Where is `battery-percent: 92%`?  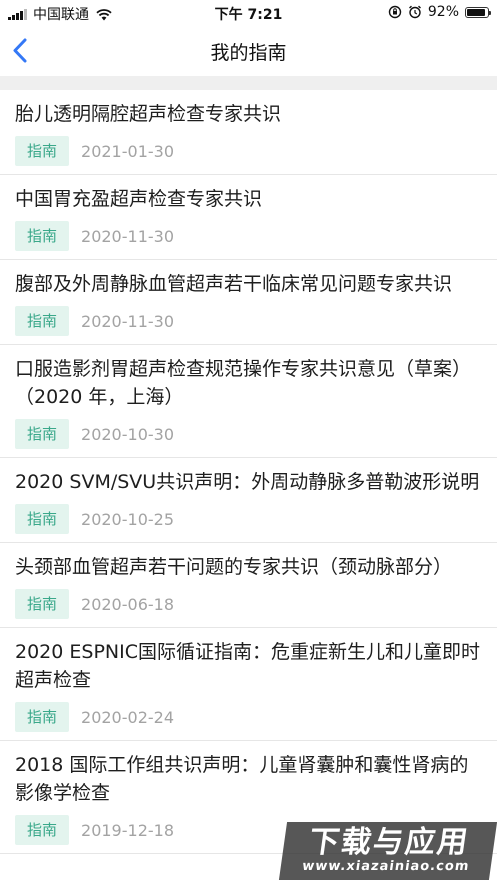
battery-percent: 92% is located at coordinates (443, 12).